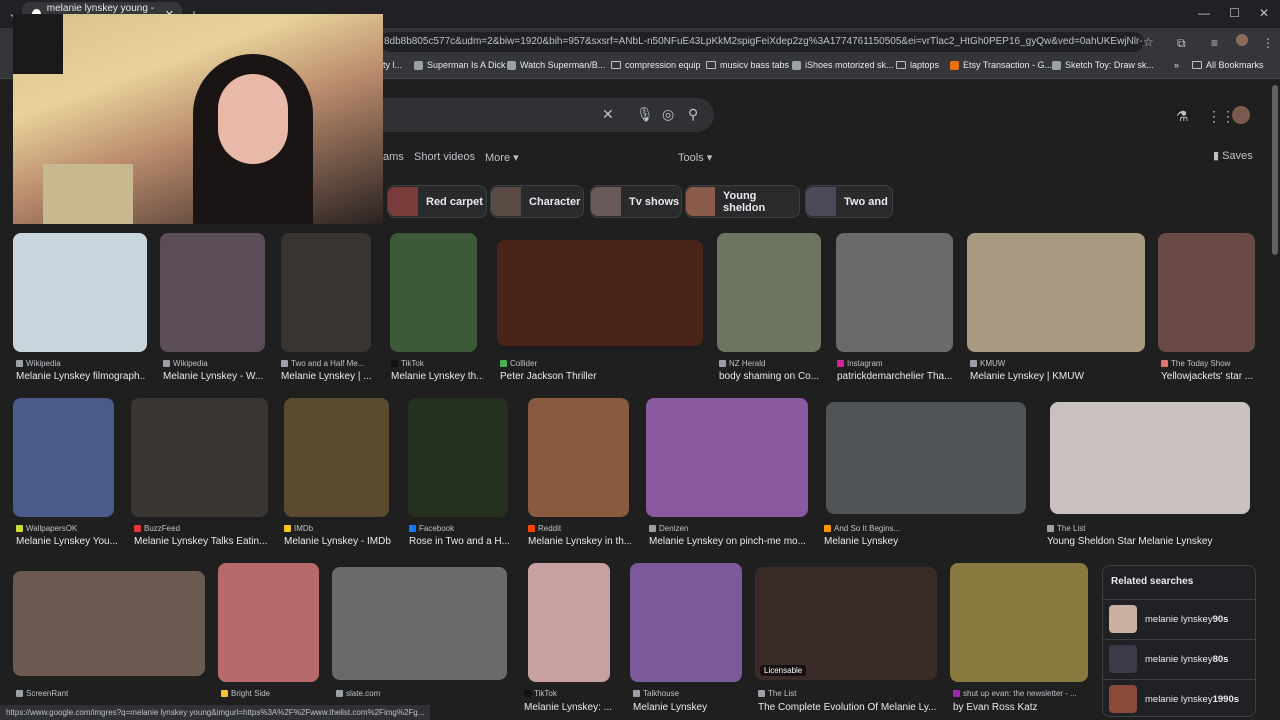  I want to click on microphone-icon: 🎙, so click(645, 114).